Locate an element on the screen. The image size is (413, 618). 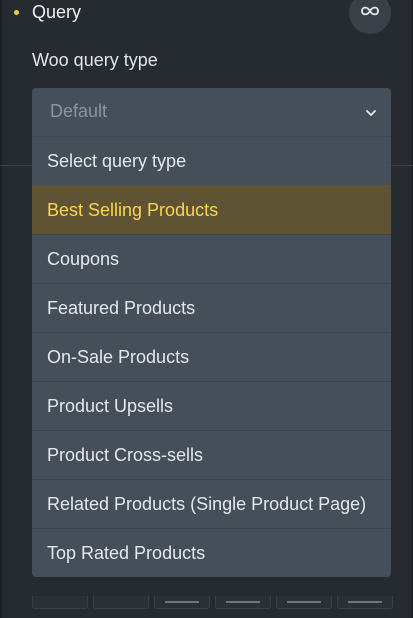
option-related-products: Related Products (Single Product Page) is located at coordinates (211, 503).